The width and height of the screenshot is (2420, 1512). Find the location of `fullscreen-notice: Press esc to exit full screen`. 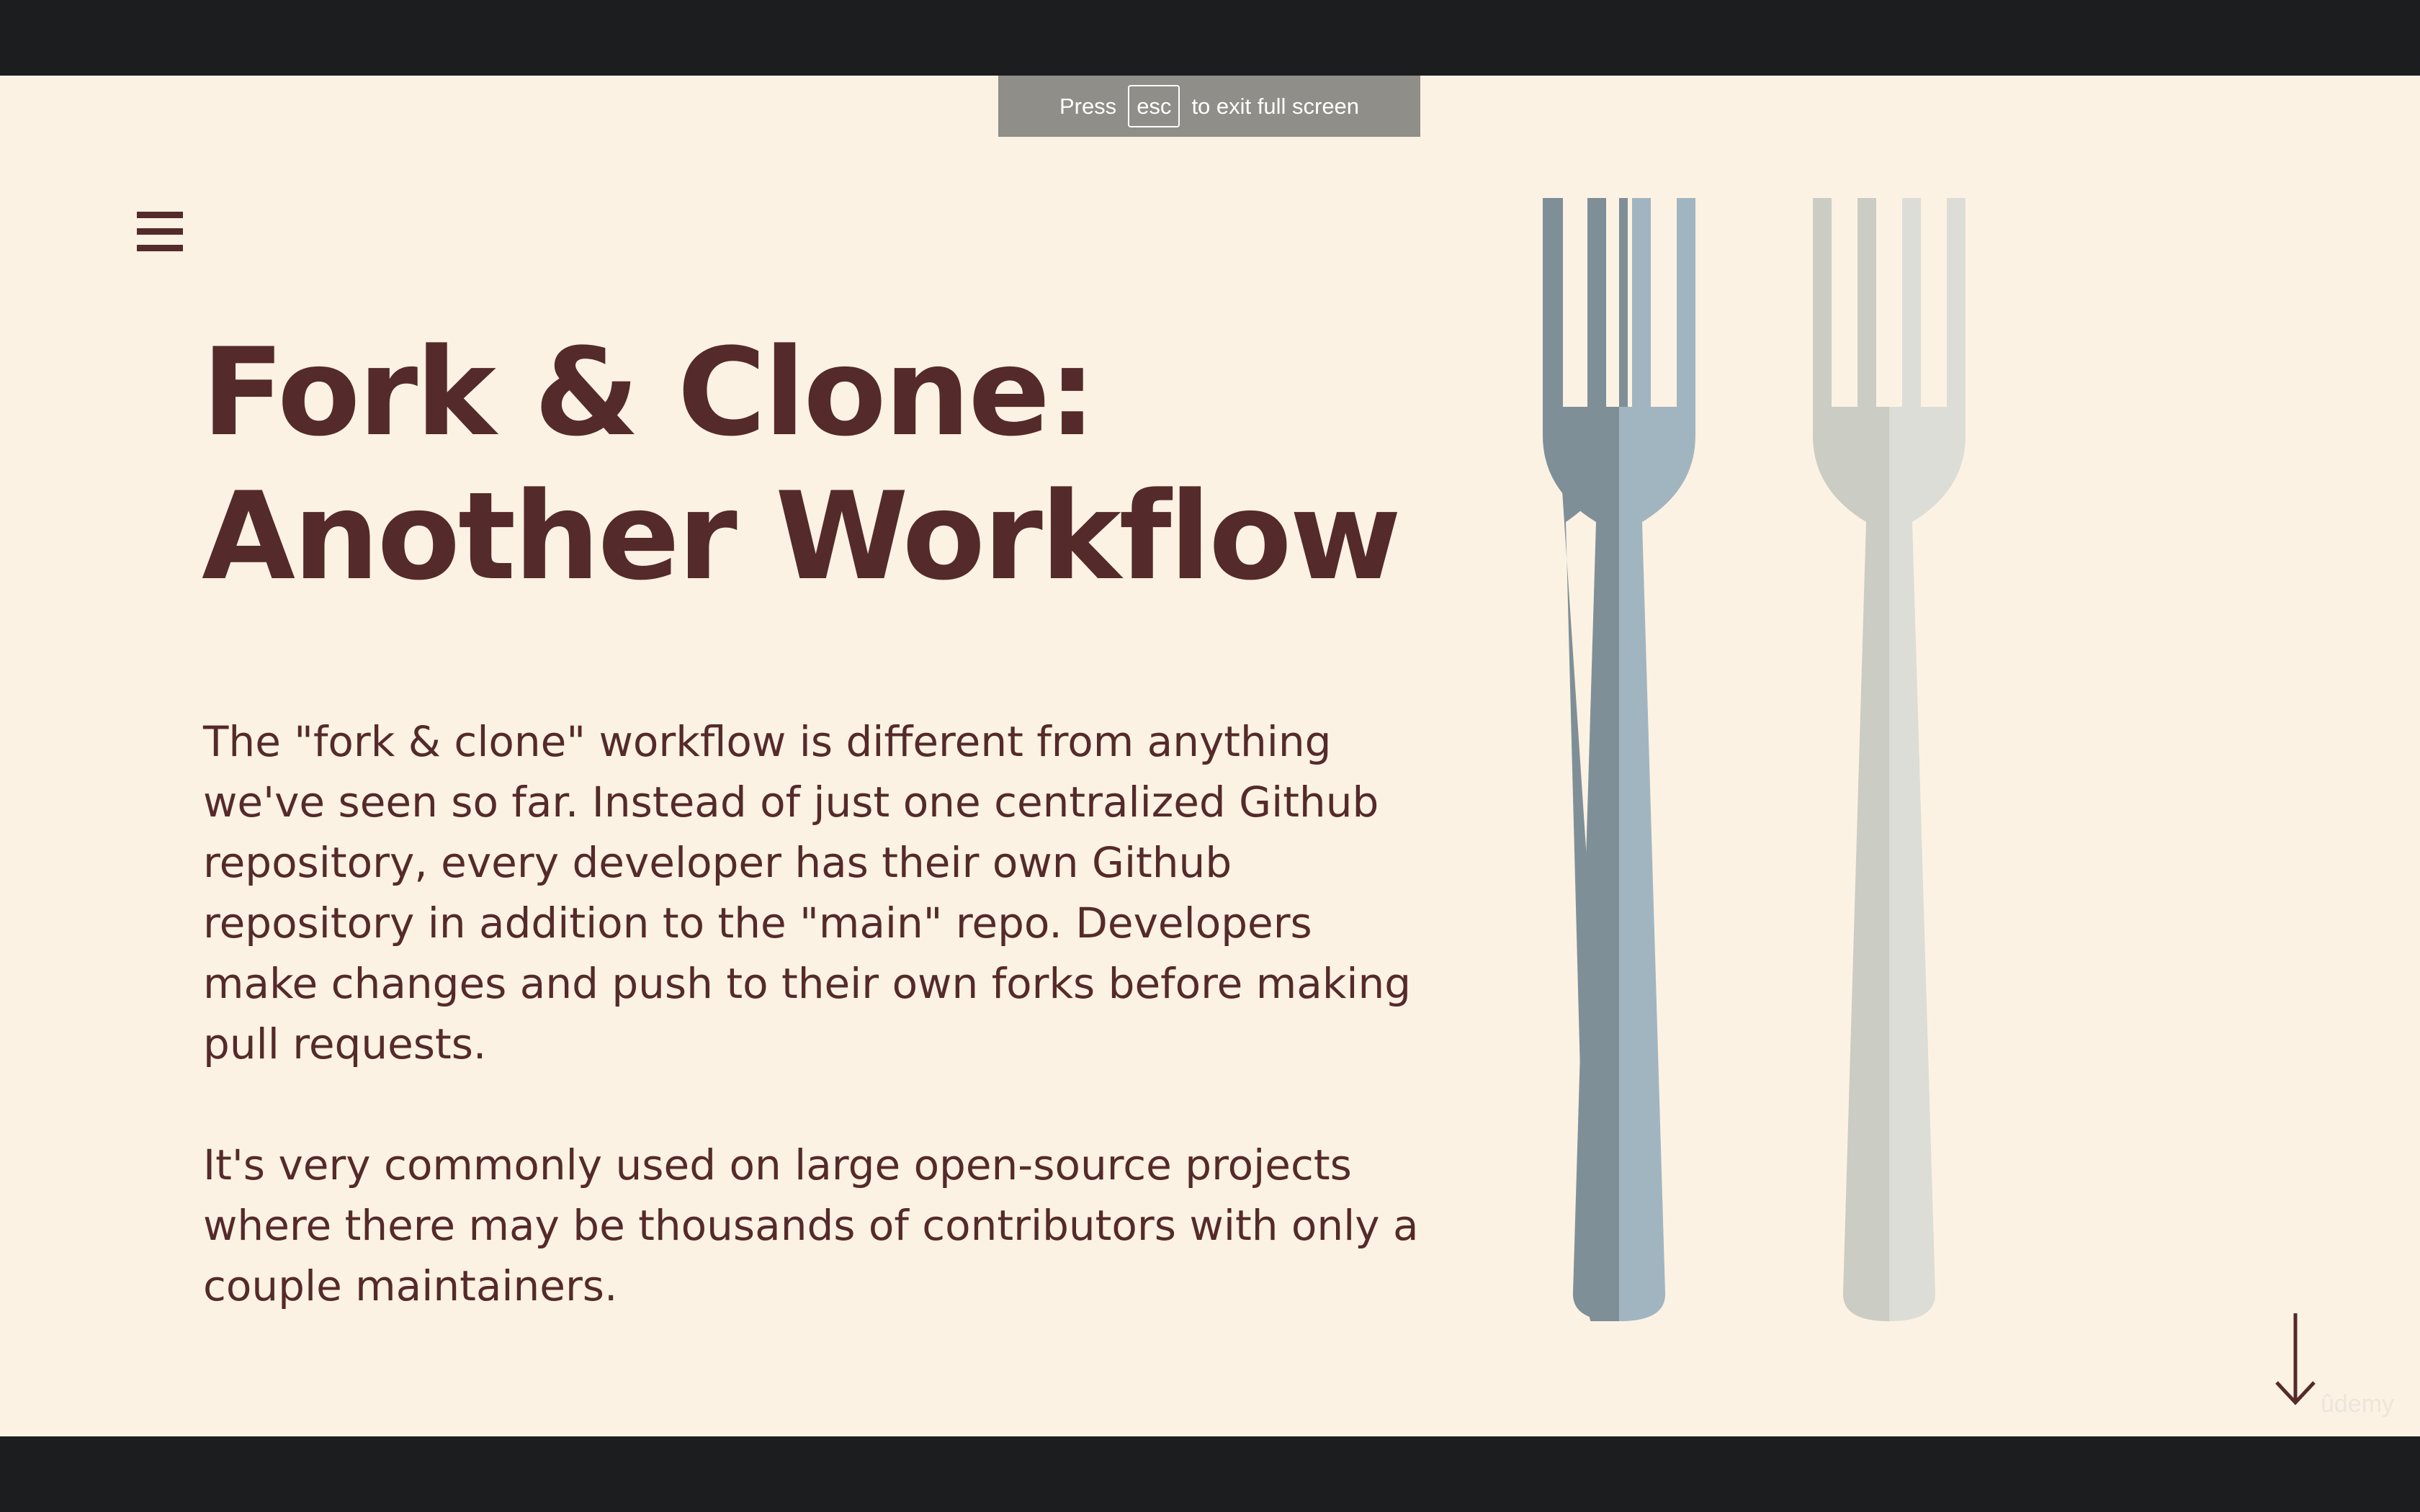

fullscreen-notice: Press esc to exit full screen is located at coordinates (1209, 106).